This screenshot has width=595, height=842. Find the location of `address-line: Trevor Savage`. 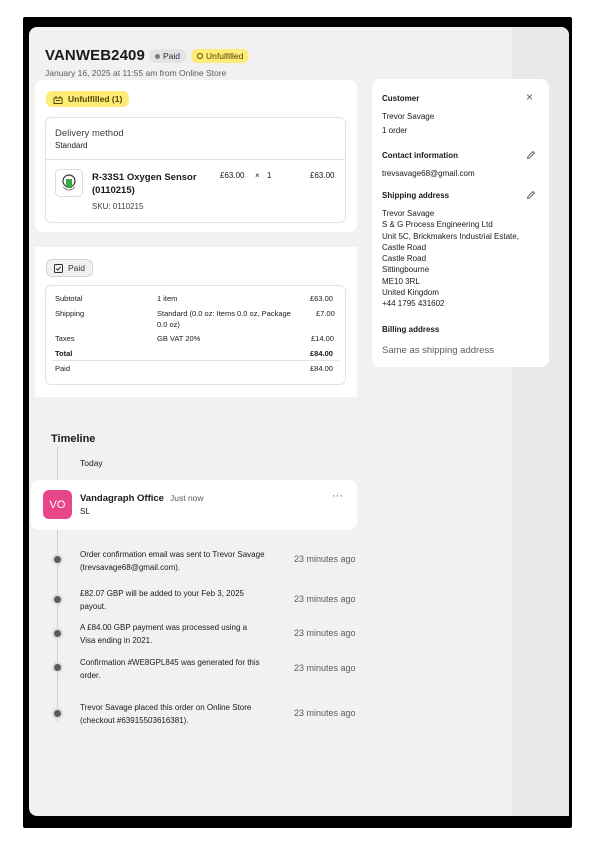

address-line: Trevor Savage is located at coordinates (408, 213).